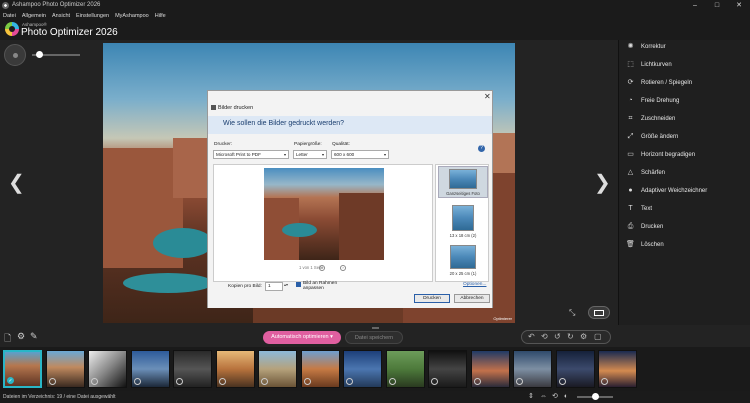 This screenshot has height=403, width=750. What do you see at coordinates (630, 190) in the screenshot?
I see `blur-icon: ●` at bounding box center [630, 190].